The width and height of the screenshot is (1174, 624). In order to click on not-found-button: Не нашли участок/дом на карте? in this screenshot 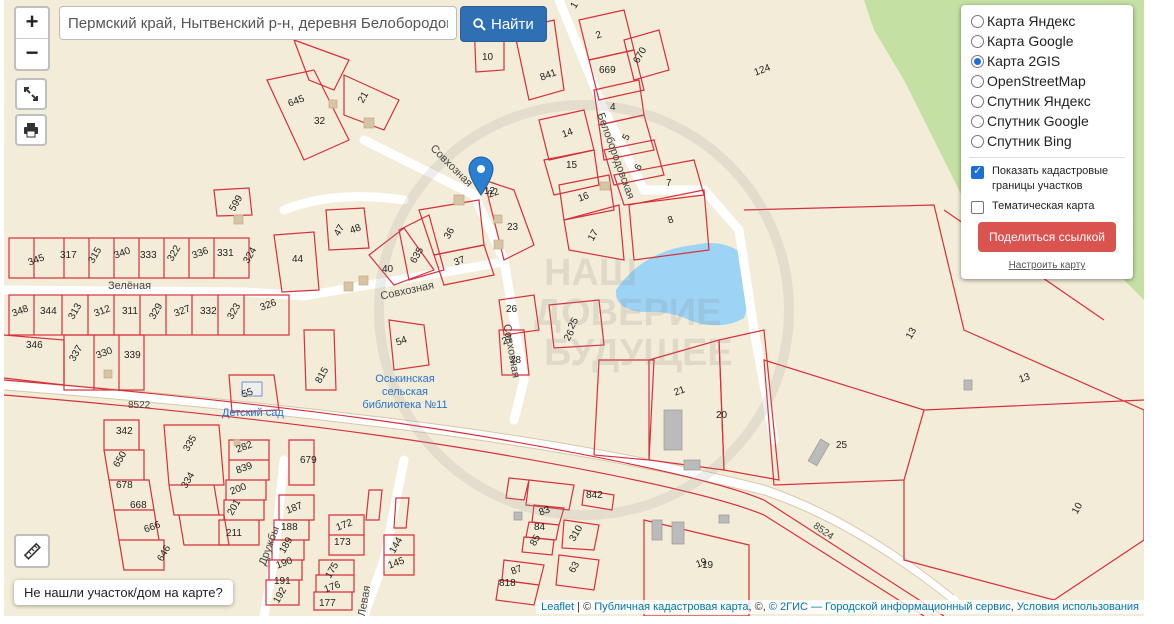, I will do `click(123, 592)`.